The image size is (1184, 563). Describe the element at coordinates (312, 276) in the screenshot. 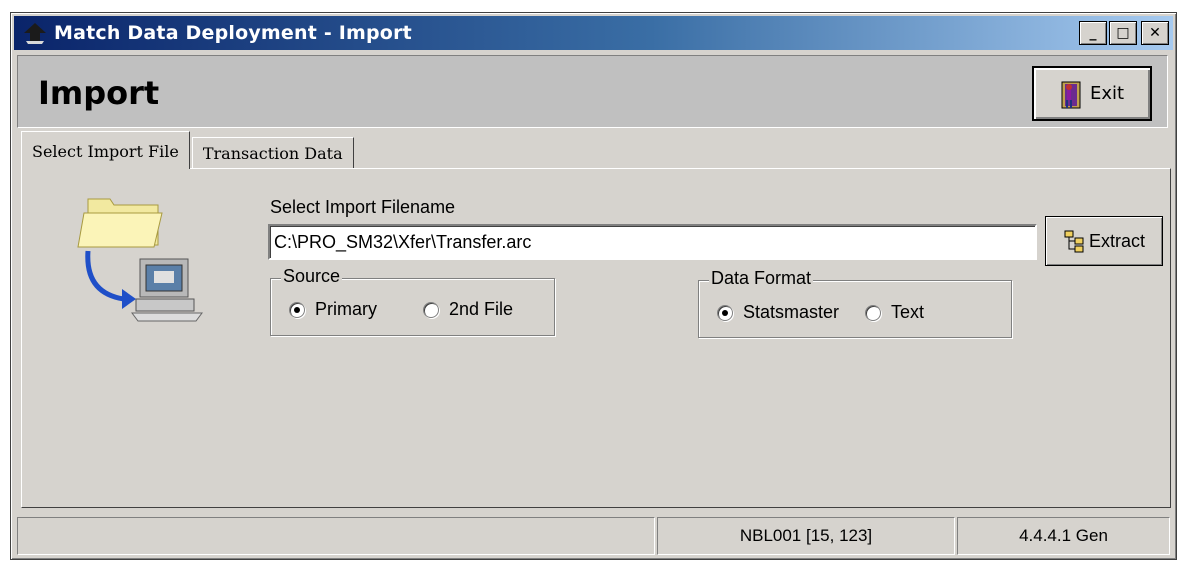

I see `source-legend: Source` at that location.